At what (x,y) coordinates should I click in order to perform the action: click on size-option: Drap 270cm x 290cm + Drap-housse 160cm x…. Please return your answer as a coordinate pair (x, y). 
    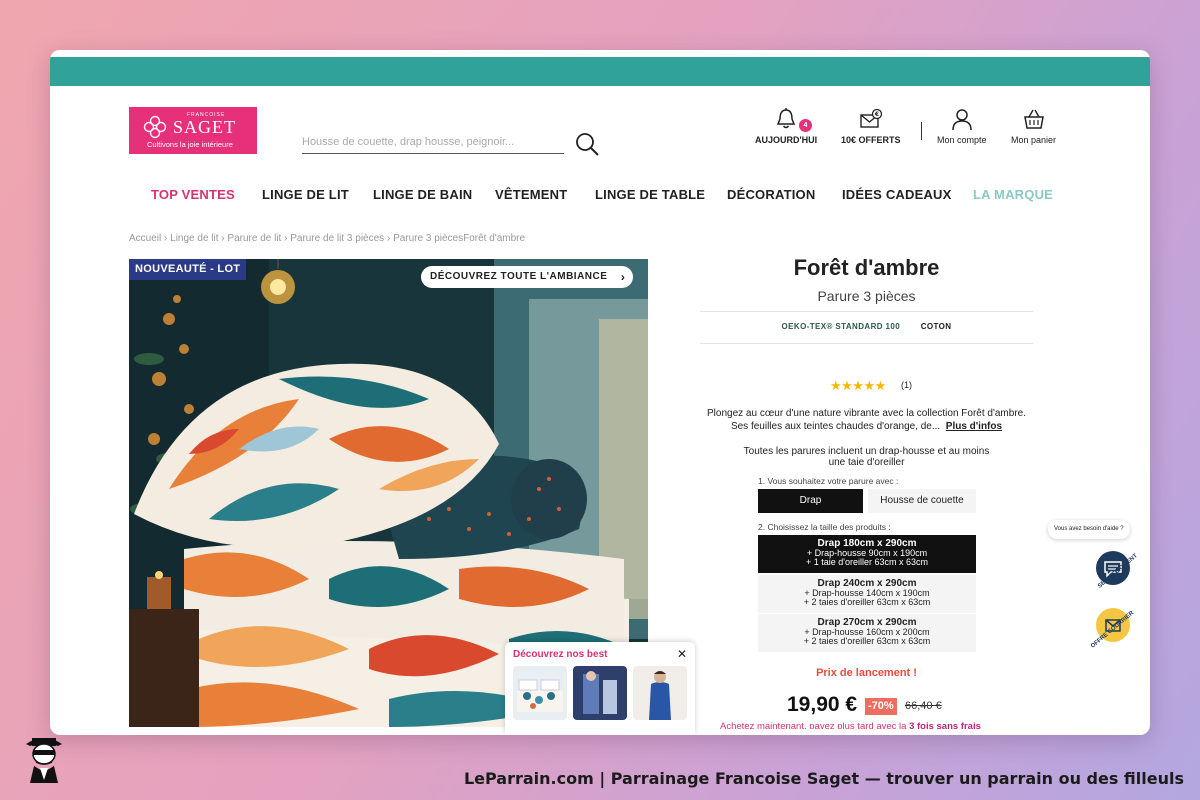
    Looking at the image, I should click on (867, 633).